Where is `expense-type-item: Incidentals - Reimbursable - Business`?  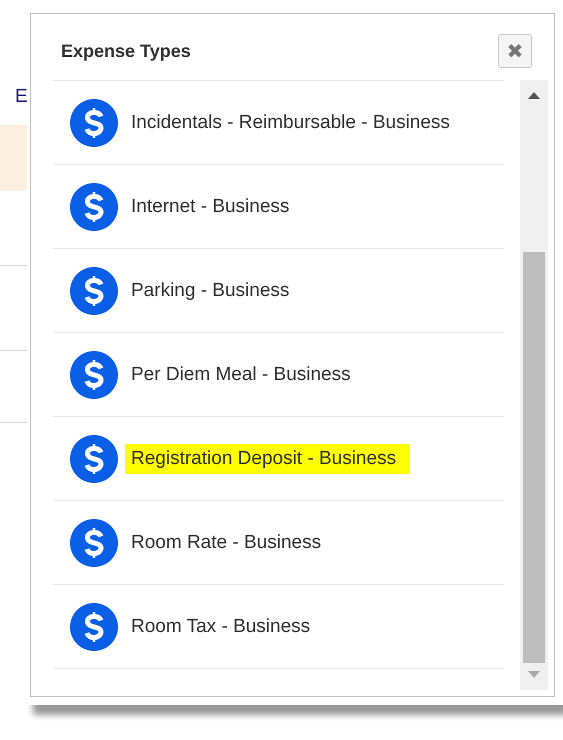 expense-type-item: Incidentals - Reimbursable - Business is located at coordinates (297, 123).